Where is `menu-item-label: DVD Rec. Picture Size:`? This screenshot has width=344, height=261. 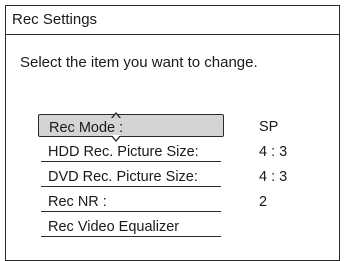 menu-item-label: DVD Rec. Picture Size: is located at coordinates (131, 175).